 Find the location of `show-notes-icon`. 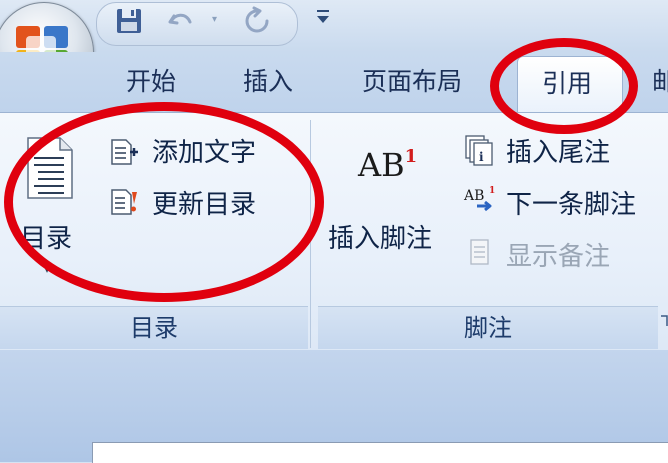

show-notes-icon is located at coordinates (480, 254).